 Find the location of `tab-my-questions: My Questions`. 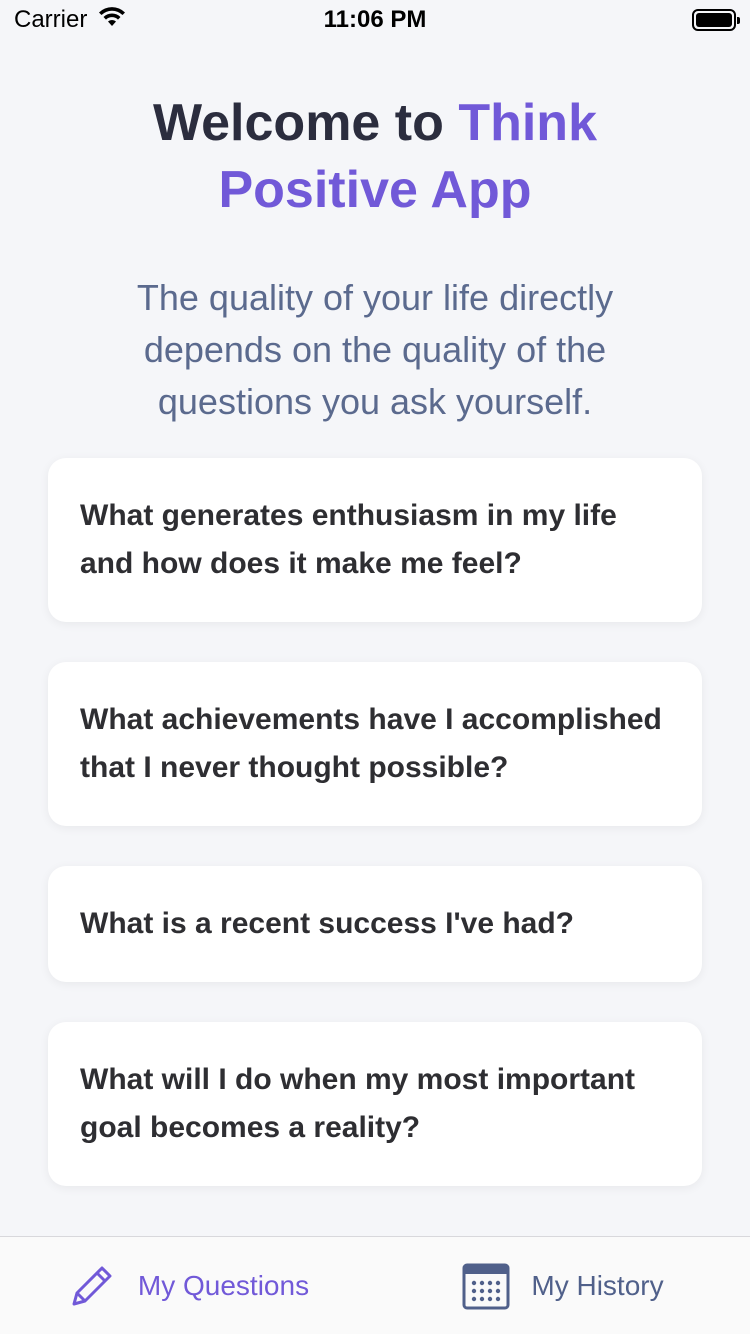

tab-my-questions: My Questions is located at coordinates (187, 1285).